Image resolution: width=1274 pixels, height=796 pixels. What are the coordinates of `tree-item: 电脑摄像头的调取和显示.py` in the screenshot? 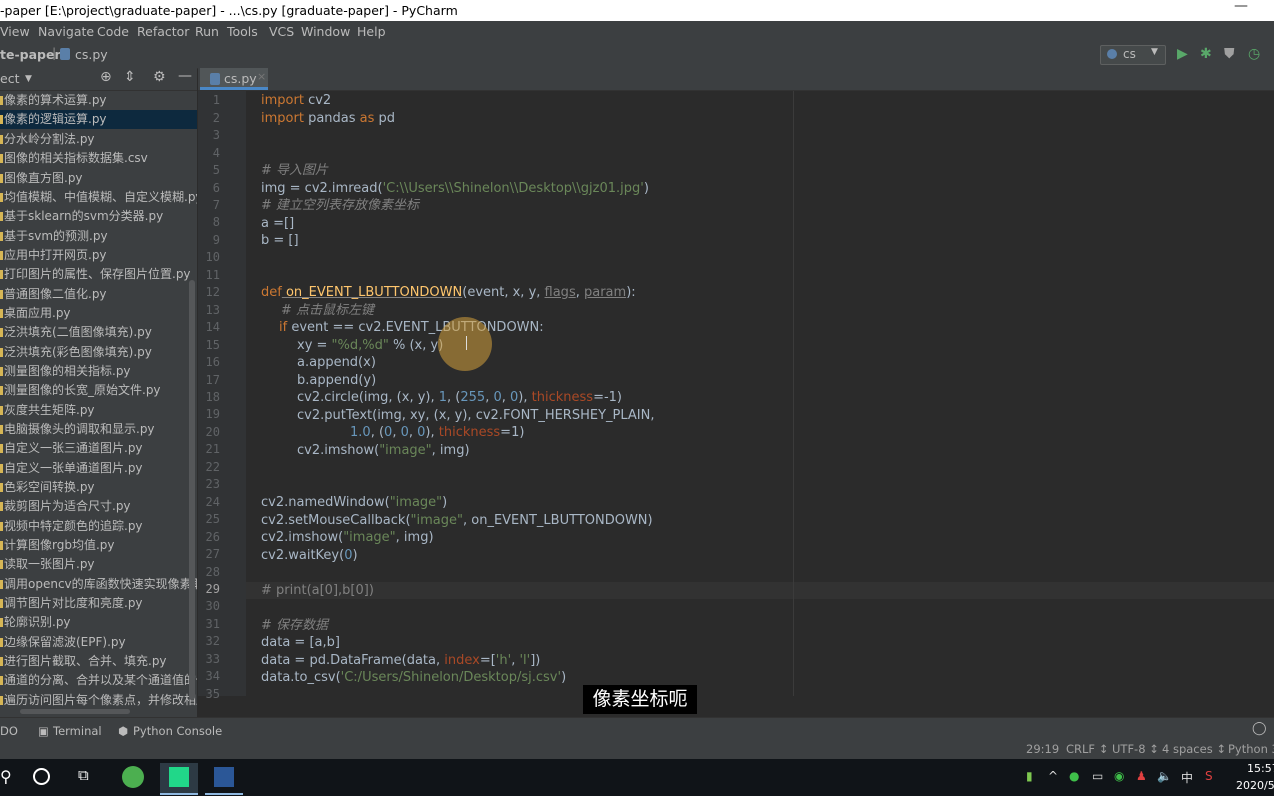 It's located at (98, 429).